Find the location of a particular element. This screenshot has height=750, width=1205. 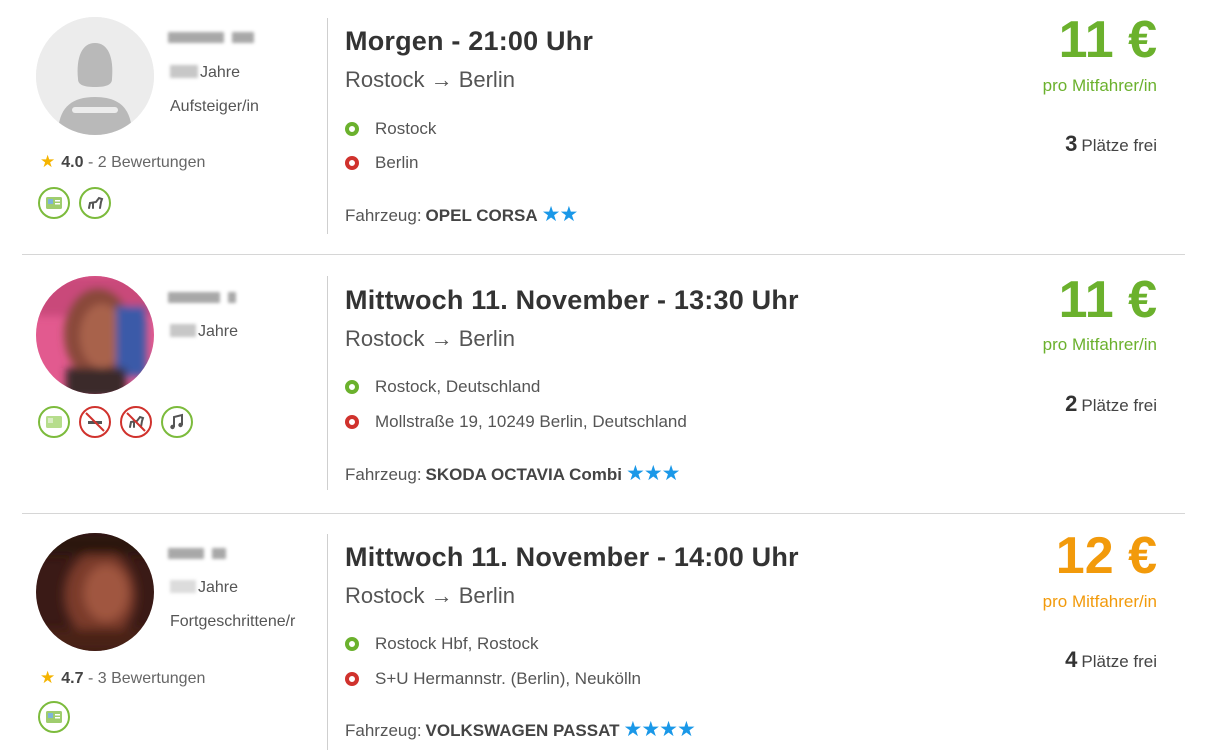

ride-title: Morgen - 21:00 Uhr is located at coordinates (469, 41).